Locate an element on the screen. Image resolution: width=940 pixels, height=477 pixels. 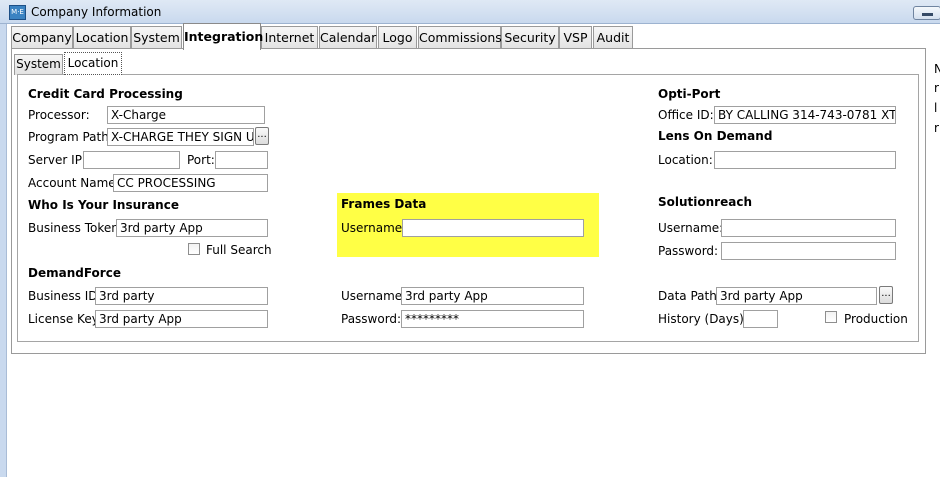
license-key-field: 3rd party App is located at coordinates (181, 319).